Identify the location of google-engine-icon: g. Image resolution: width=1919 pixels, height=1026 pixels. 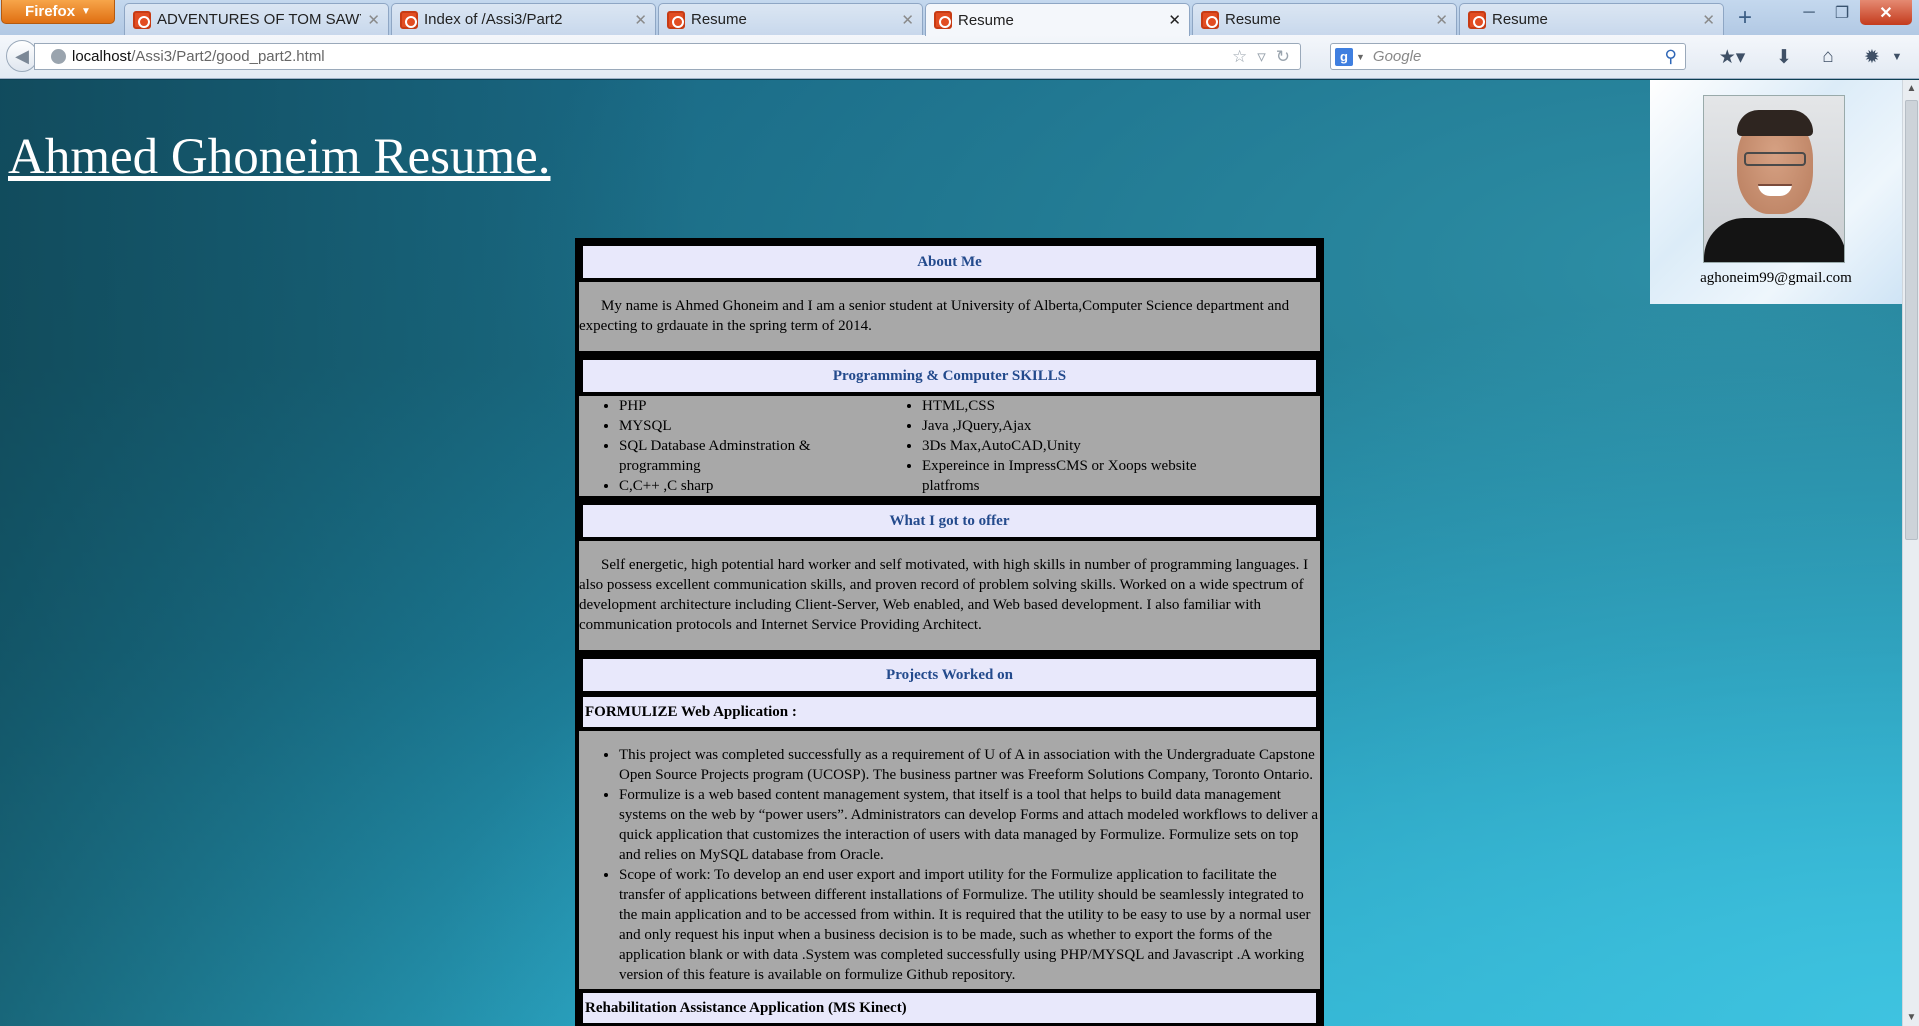
(1344, 56).